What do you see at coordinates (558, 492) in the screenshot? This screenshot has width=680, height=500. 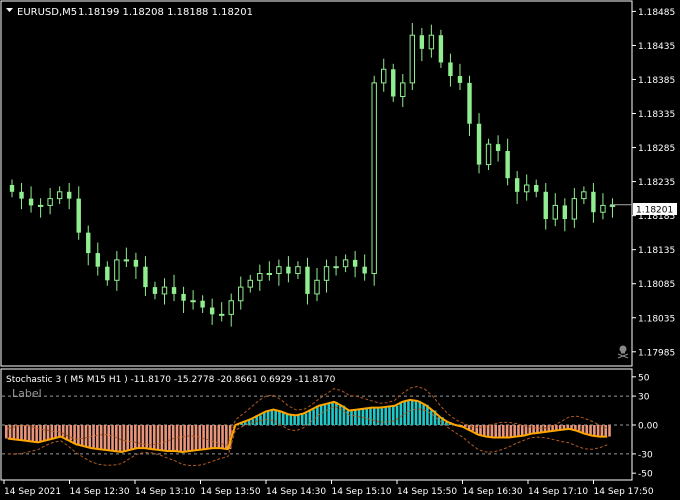 I see `time-label: 14 Sep 17:10` at bounding box center [558, 492].